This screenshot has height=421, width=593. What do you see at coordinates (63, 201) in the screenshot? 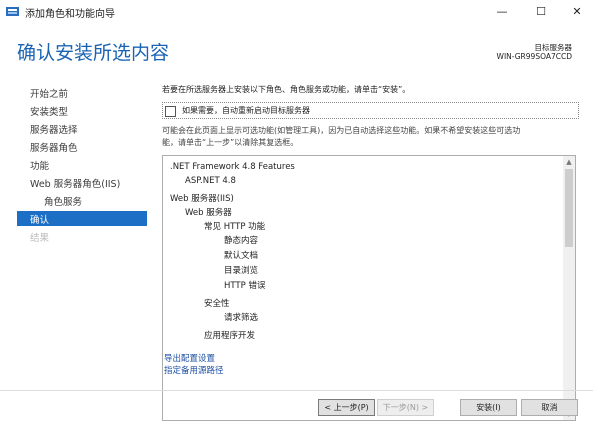
I see `nav-item-role-services: 角色服务` at bounding box center [63, 201].